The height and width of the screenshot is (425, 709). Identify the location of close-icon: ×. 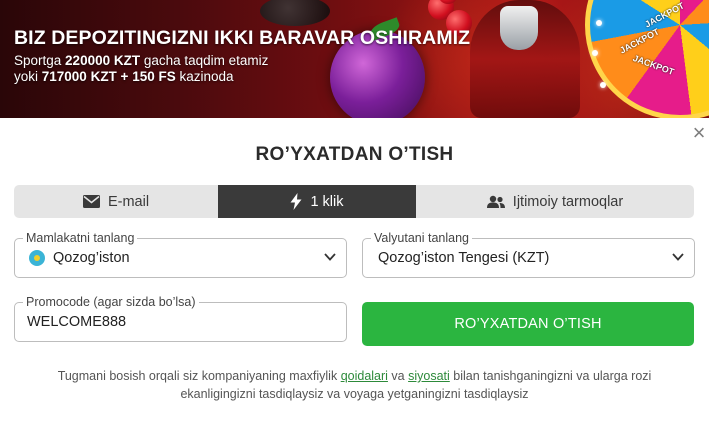
(699, 133).